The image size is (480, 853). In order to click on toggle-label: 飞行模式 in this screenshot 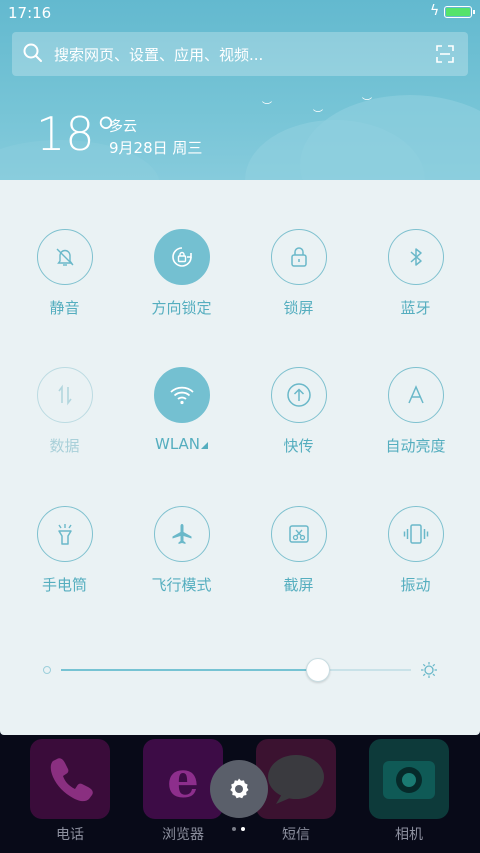, I will do `click(181, 585)`.